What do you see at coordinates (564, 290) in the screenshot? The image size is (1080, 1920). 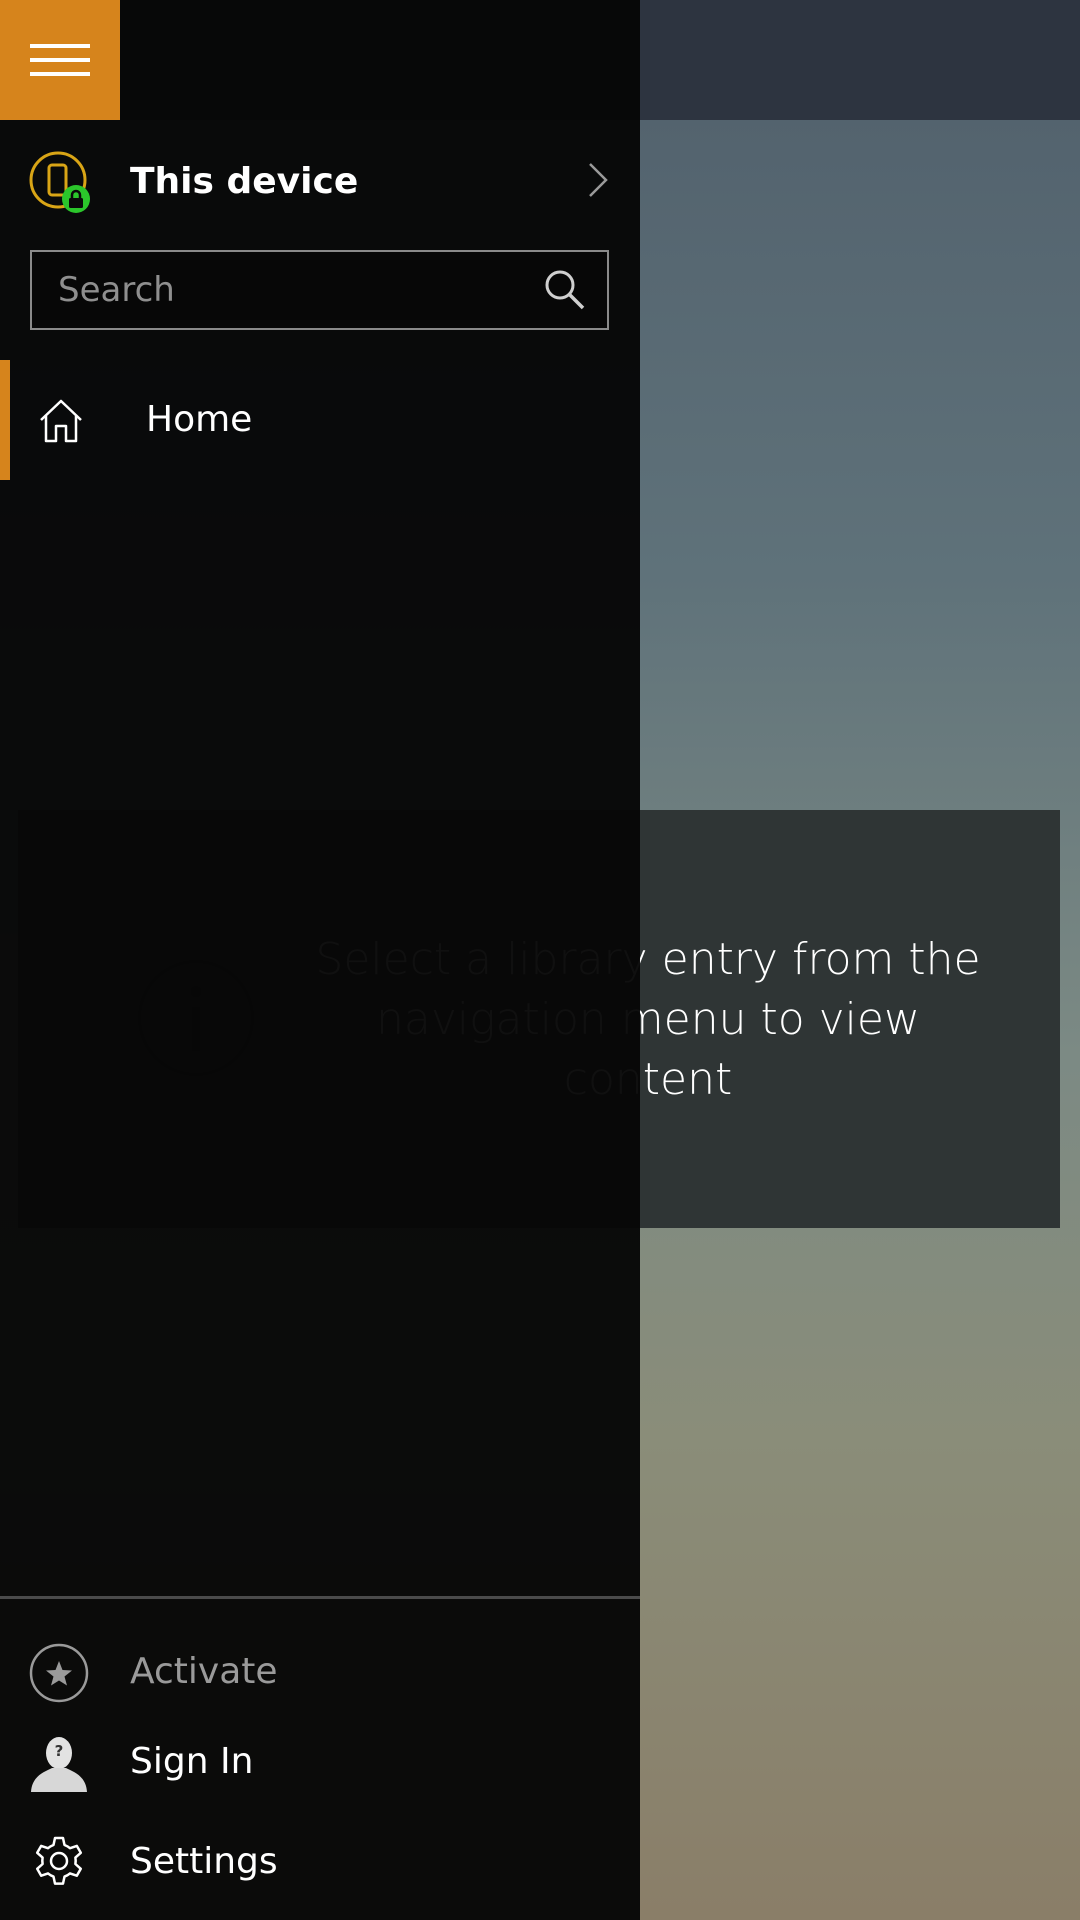 I see `search-icon` at bounding box center [564, 290].